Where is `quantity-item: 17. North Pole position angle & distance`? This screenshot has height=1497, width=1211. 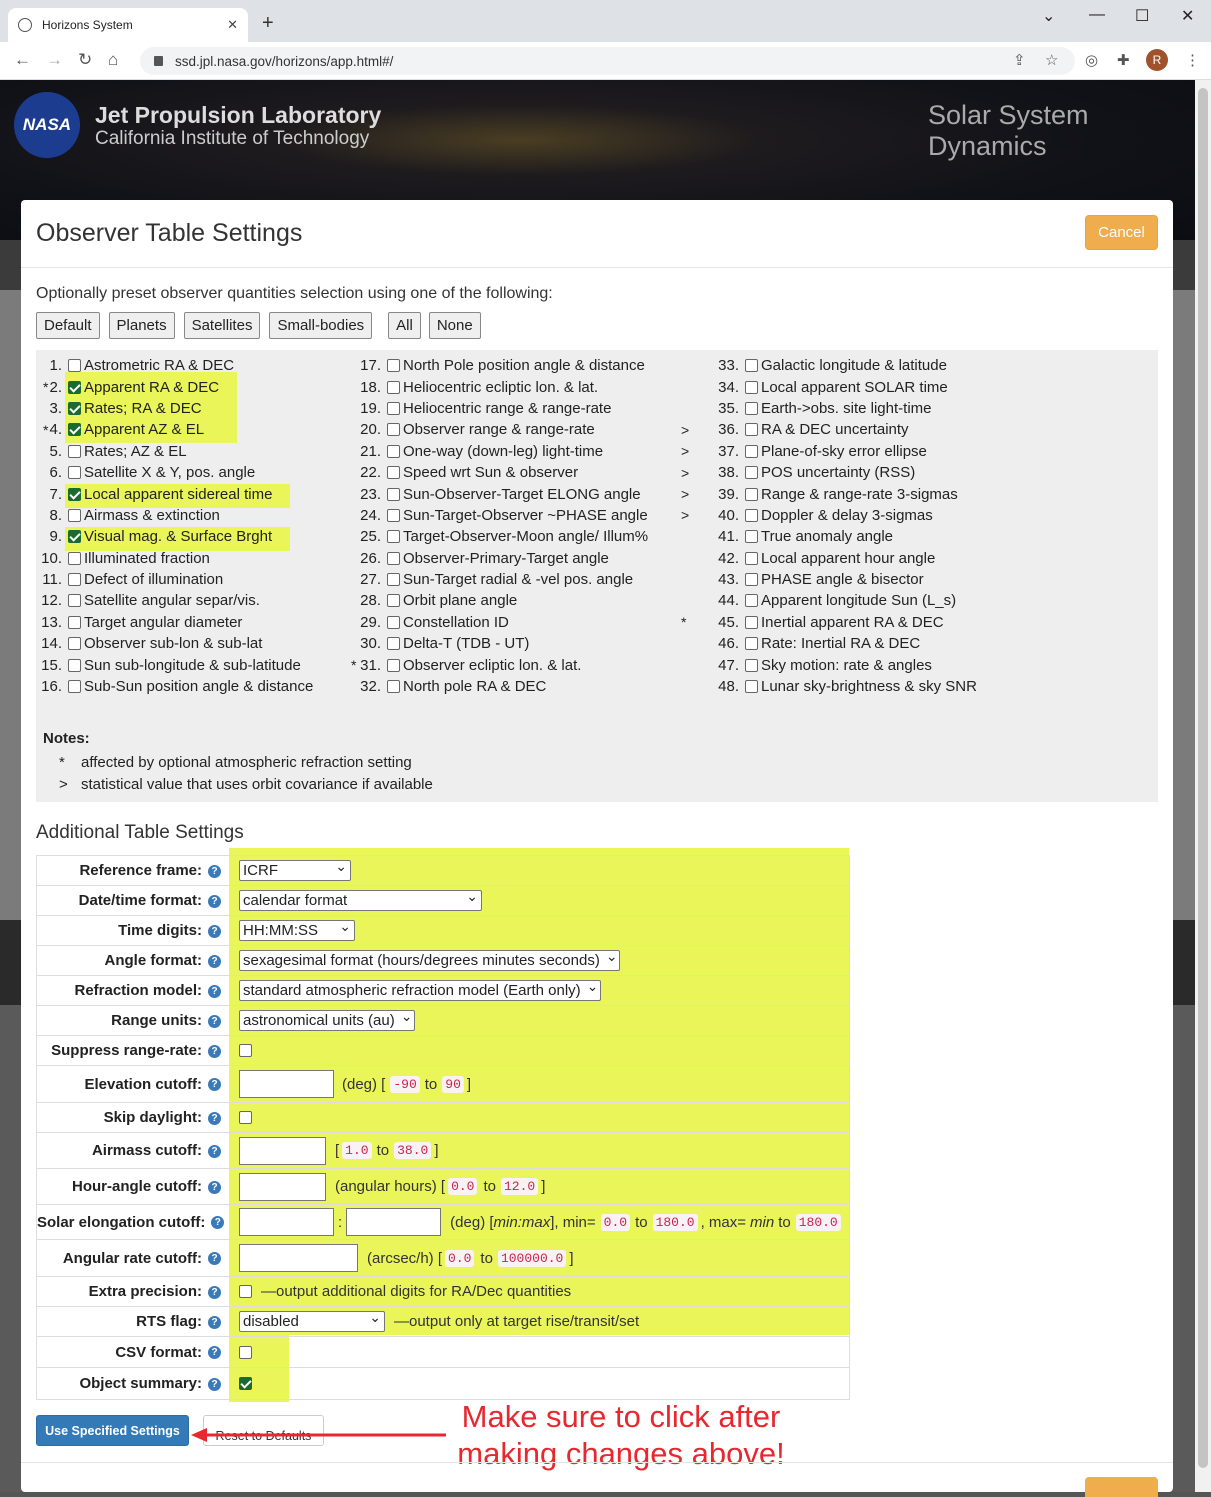 quantity-item: 17. North Pole position angle & distance is located at coordinates (498, 365).